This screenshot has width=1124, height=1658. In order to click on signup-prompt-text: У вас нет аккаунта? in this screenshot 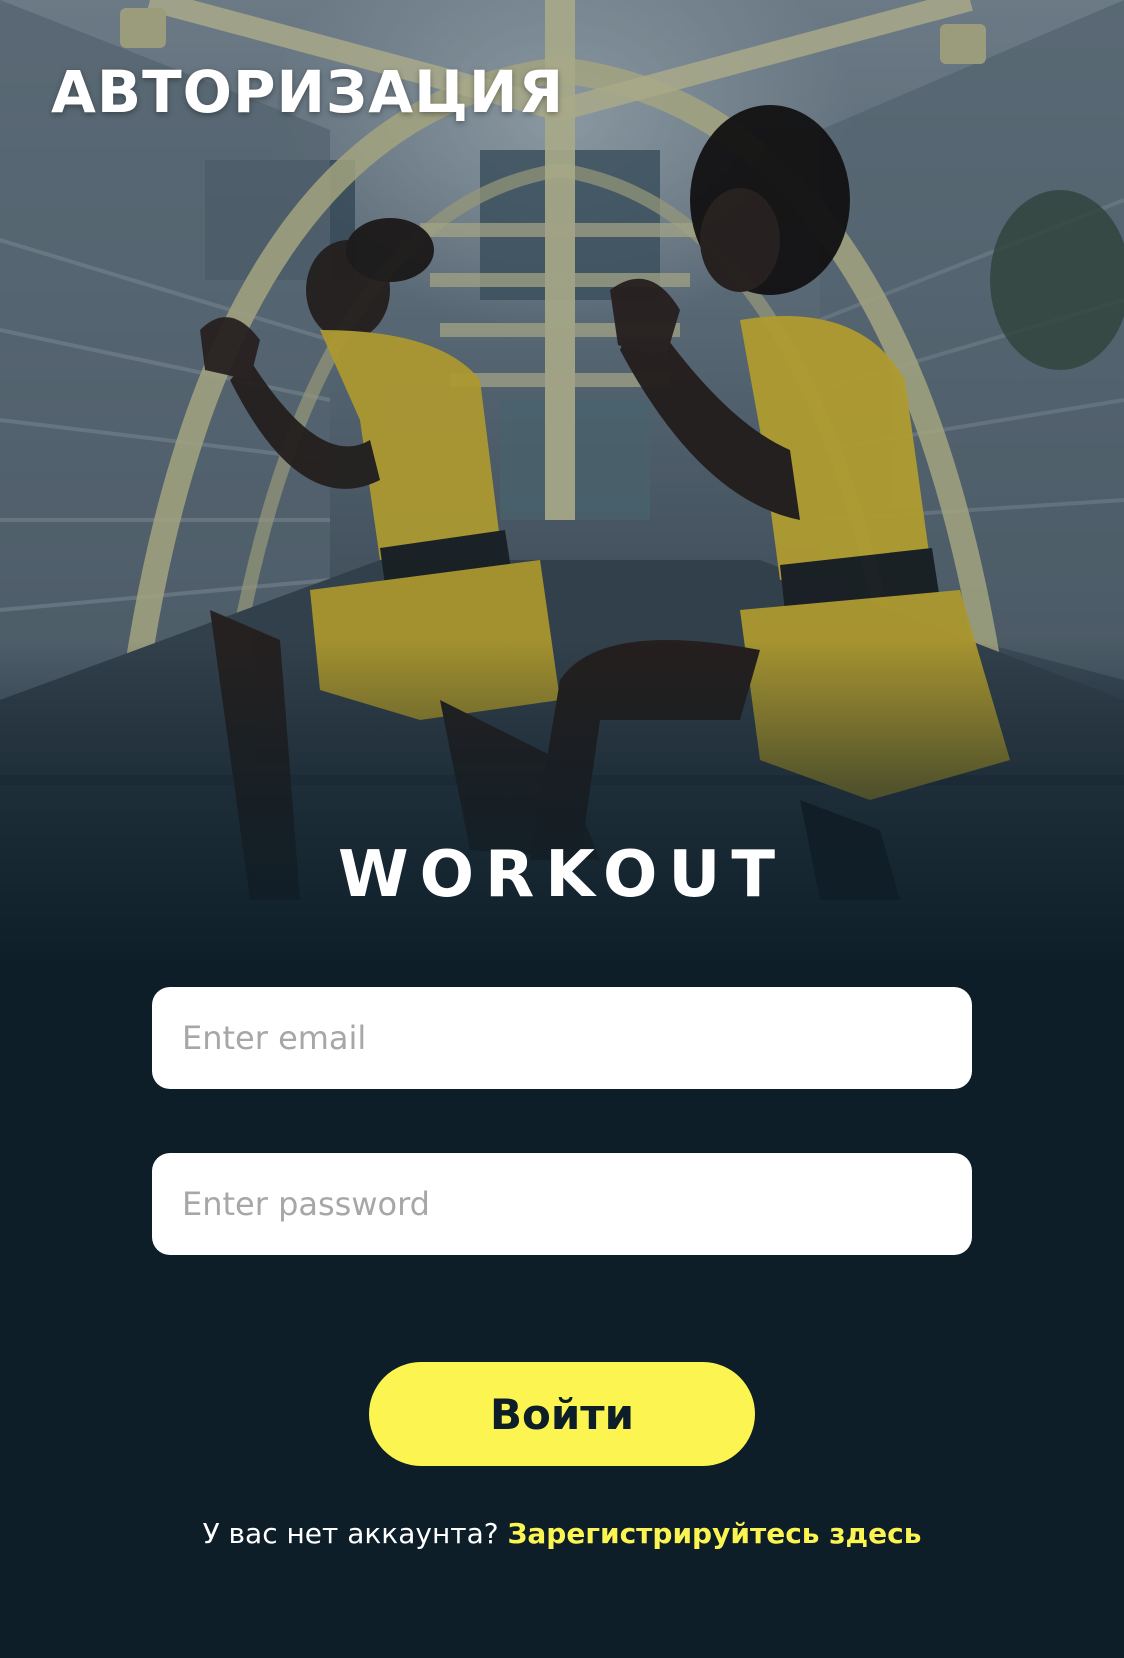, I will do `click(350, 1533)`.